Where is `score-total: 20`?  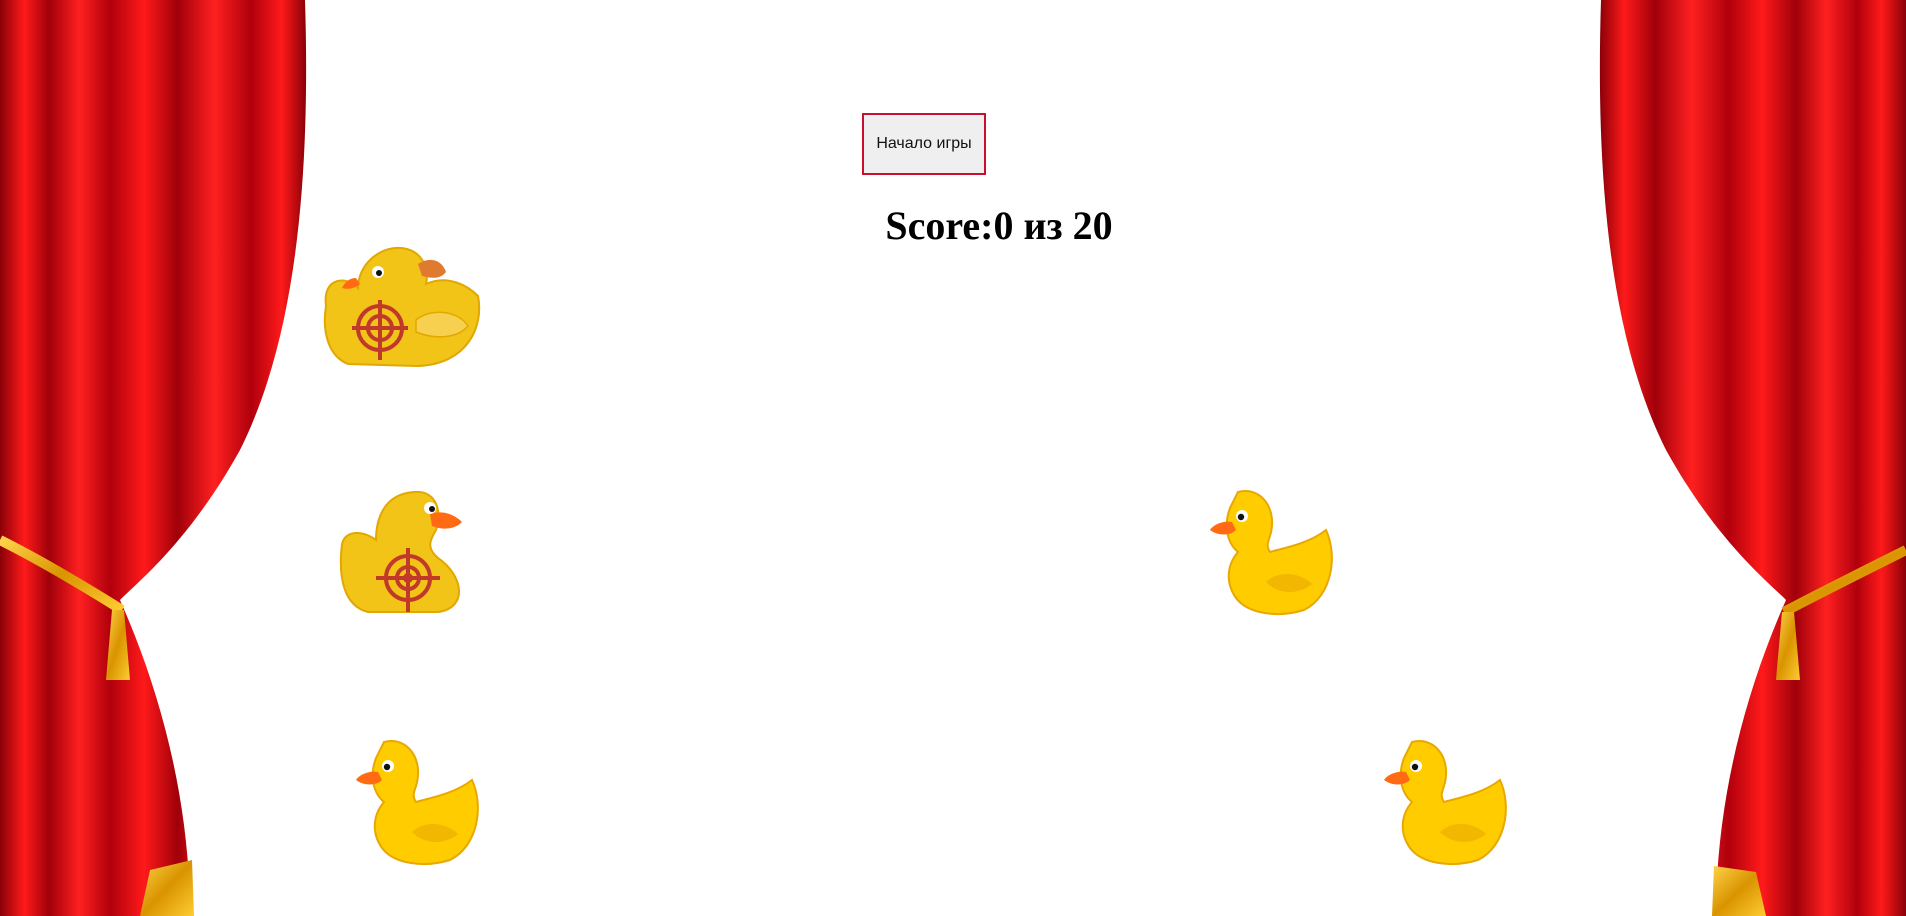 score-total: 20 is located at coordinates (1092, 225).